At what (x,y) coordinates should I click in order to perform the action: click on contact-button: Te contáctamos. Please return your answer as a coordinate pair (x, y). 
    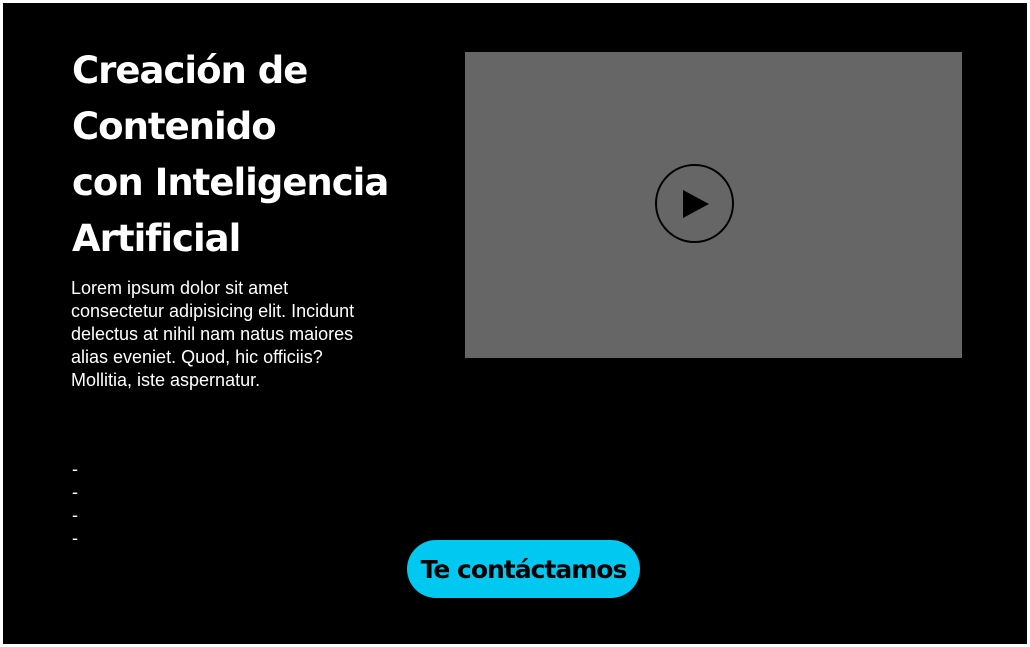
    Looking at the image, I should click on (523, 569).